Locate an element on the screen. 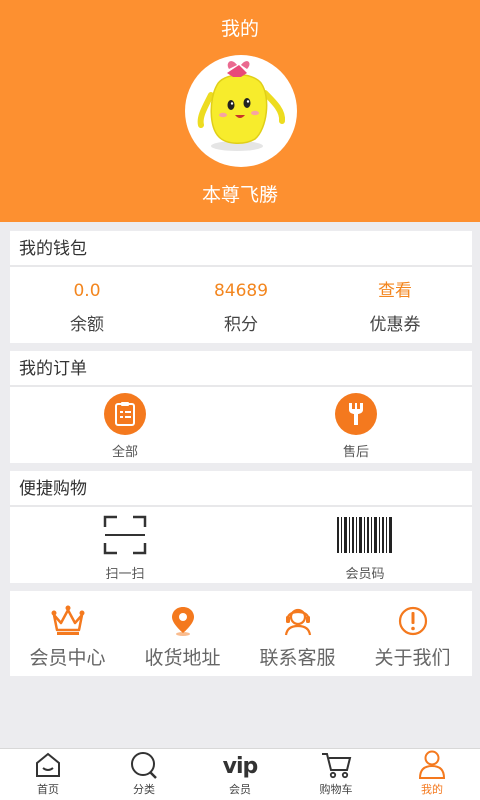  category-icon is located at coordinates (144, 765).